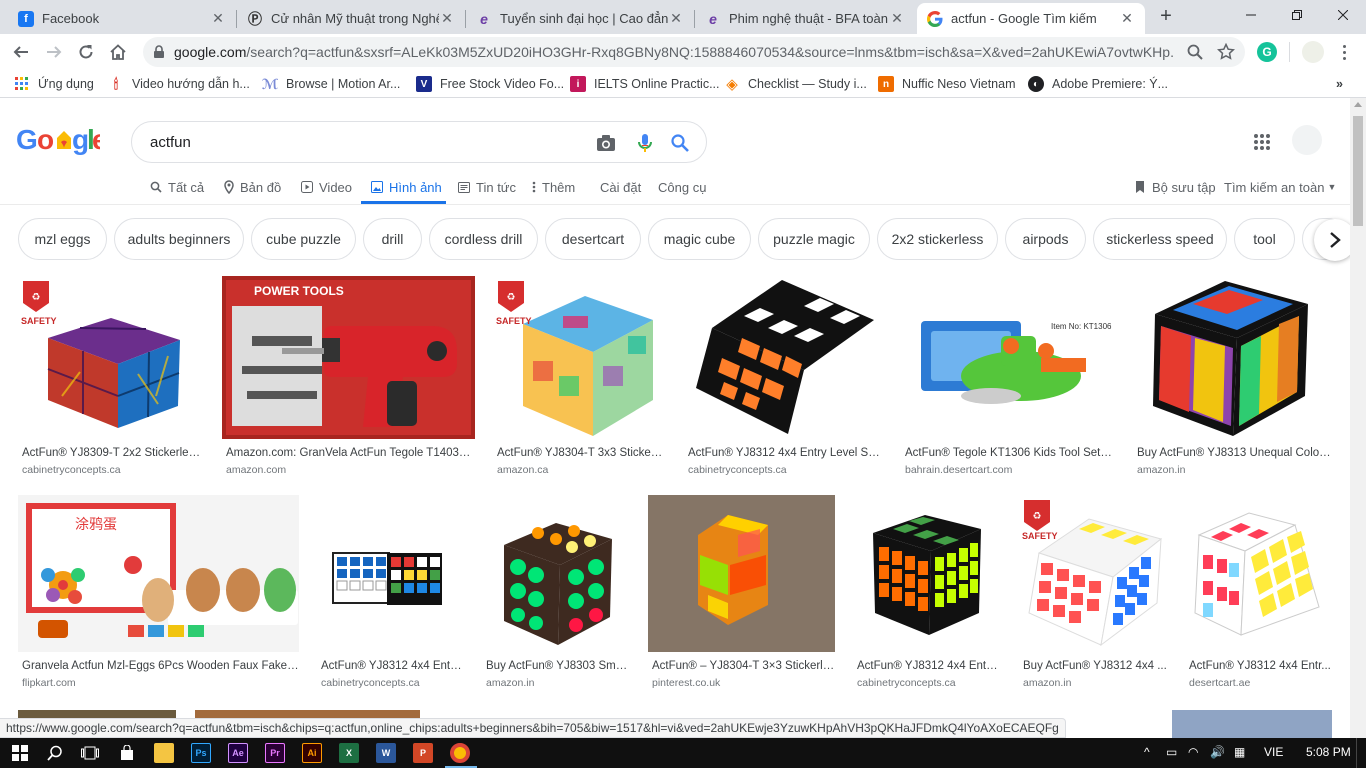 The width and height of the screenshot is (1366, 768). I want to click on after-effects-icon: Ae, so click(238, 753).